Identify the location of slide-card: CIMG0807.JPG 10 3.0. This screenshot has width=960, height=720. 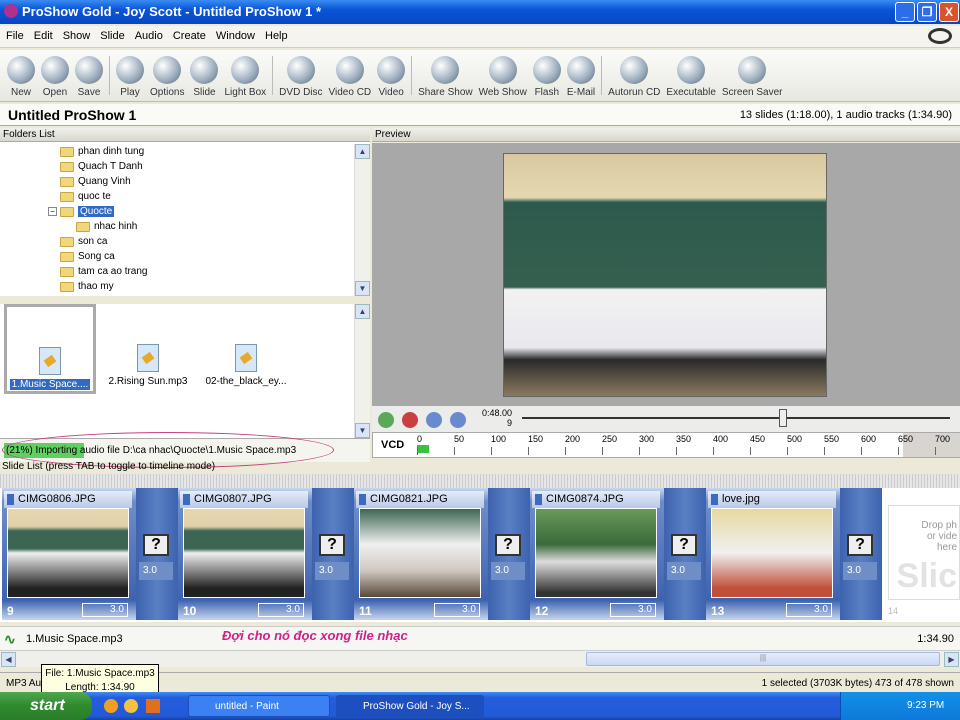
(245, 554).